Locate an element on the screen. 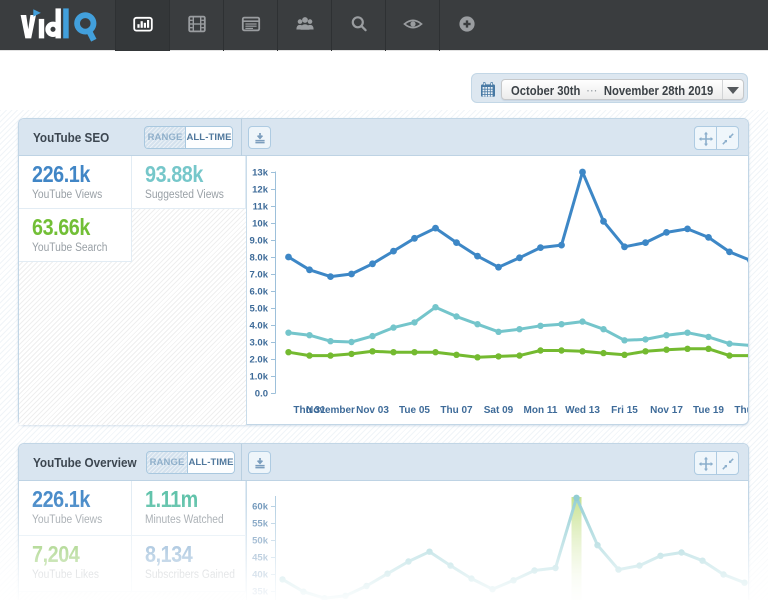 The image size is (768, 600). svg-text: Thu 07 is located at coordinates (456, 410).